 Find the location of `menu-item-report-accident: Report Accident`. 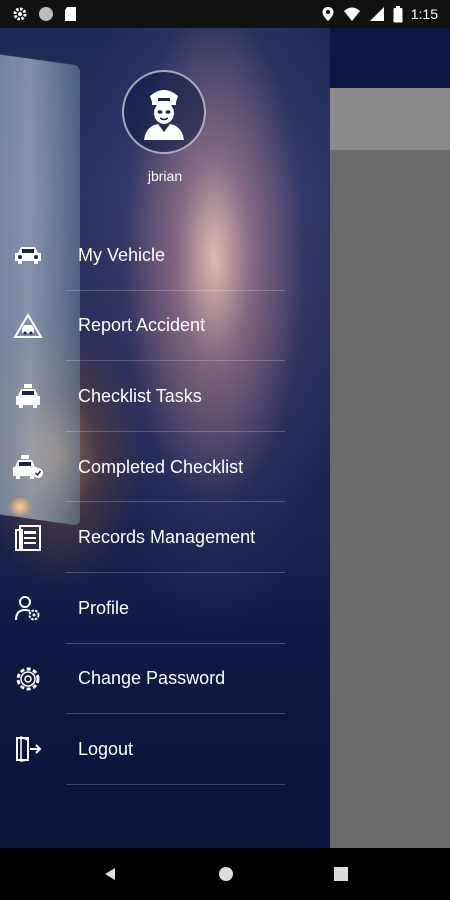

menu-item-report-accident: Report Accident is located at coordinates (165, 326).